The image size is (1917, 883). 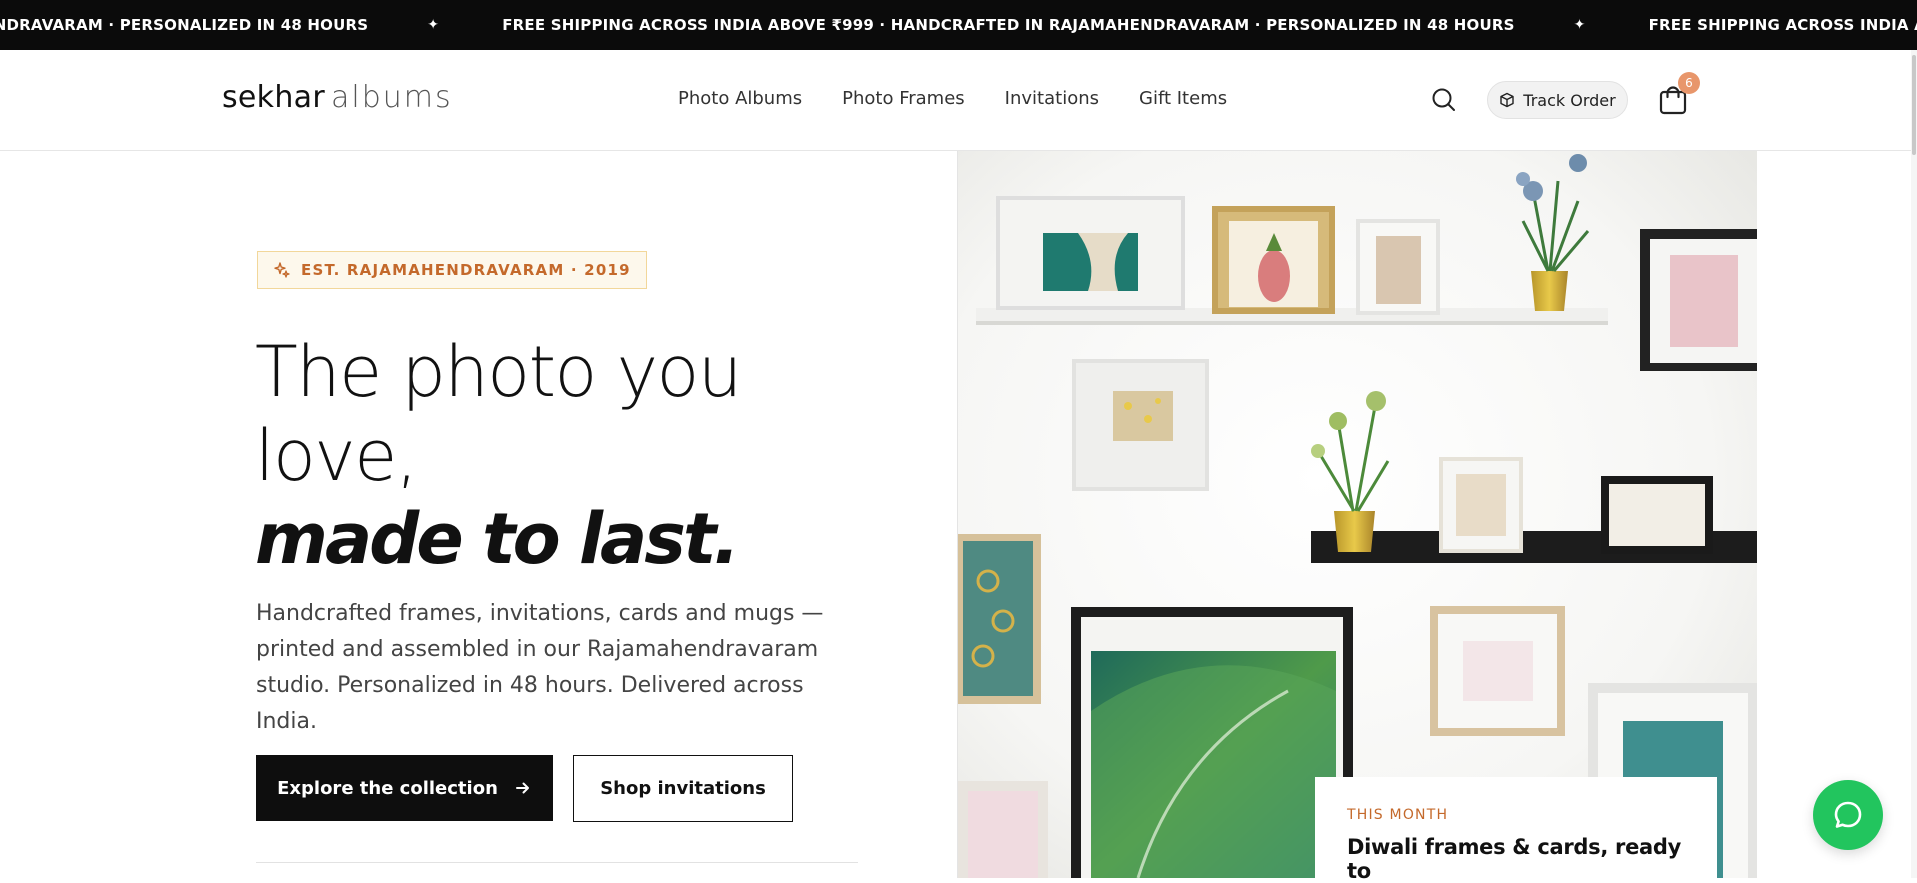 I want to click on search-button, so click(x=1444, y=100).